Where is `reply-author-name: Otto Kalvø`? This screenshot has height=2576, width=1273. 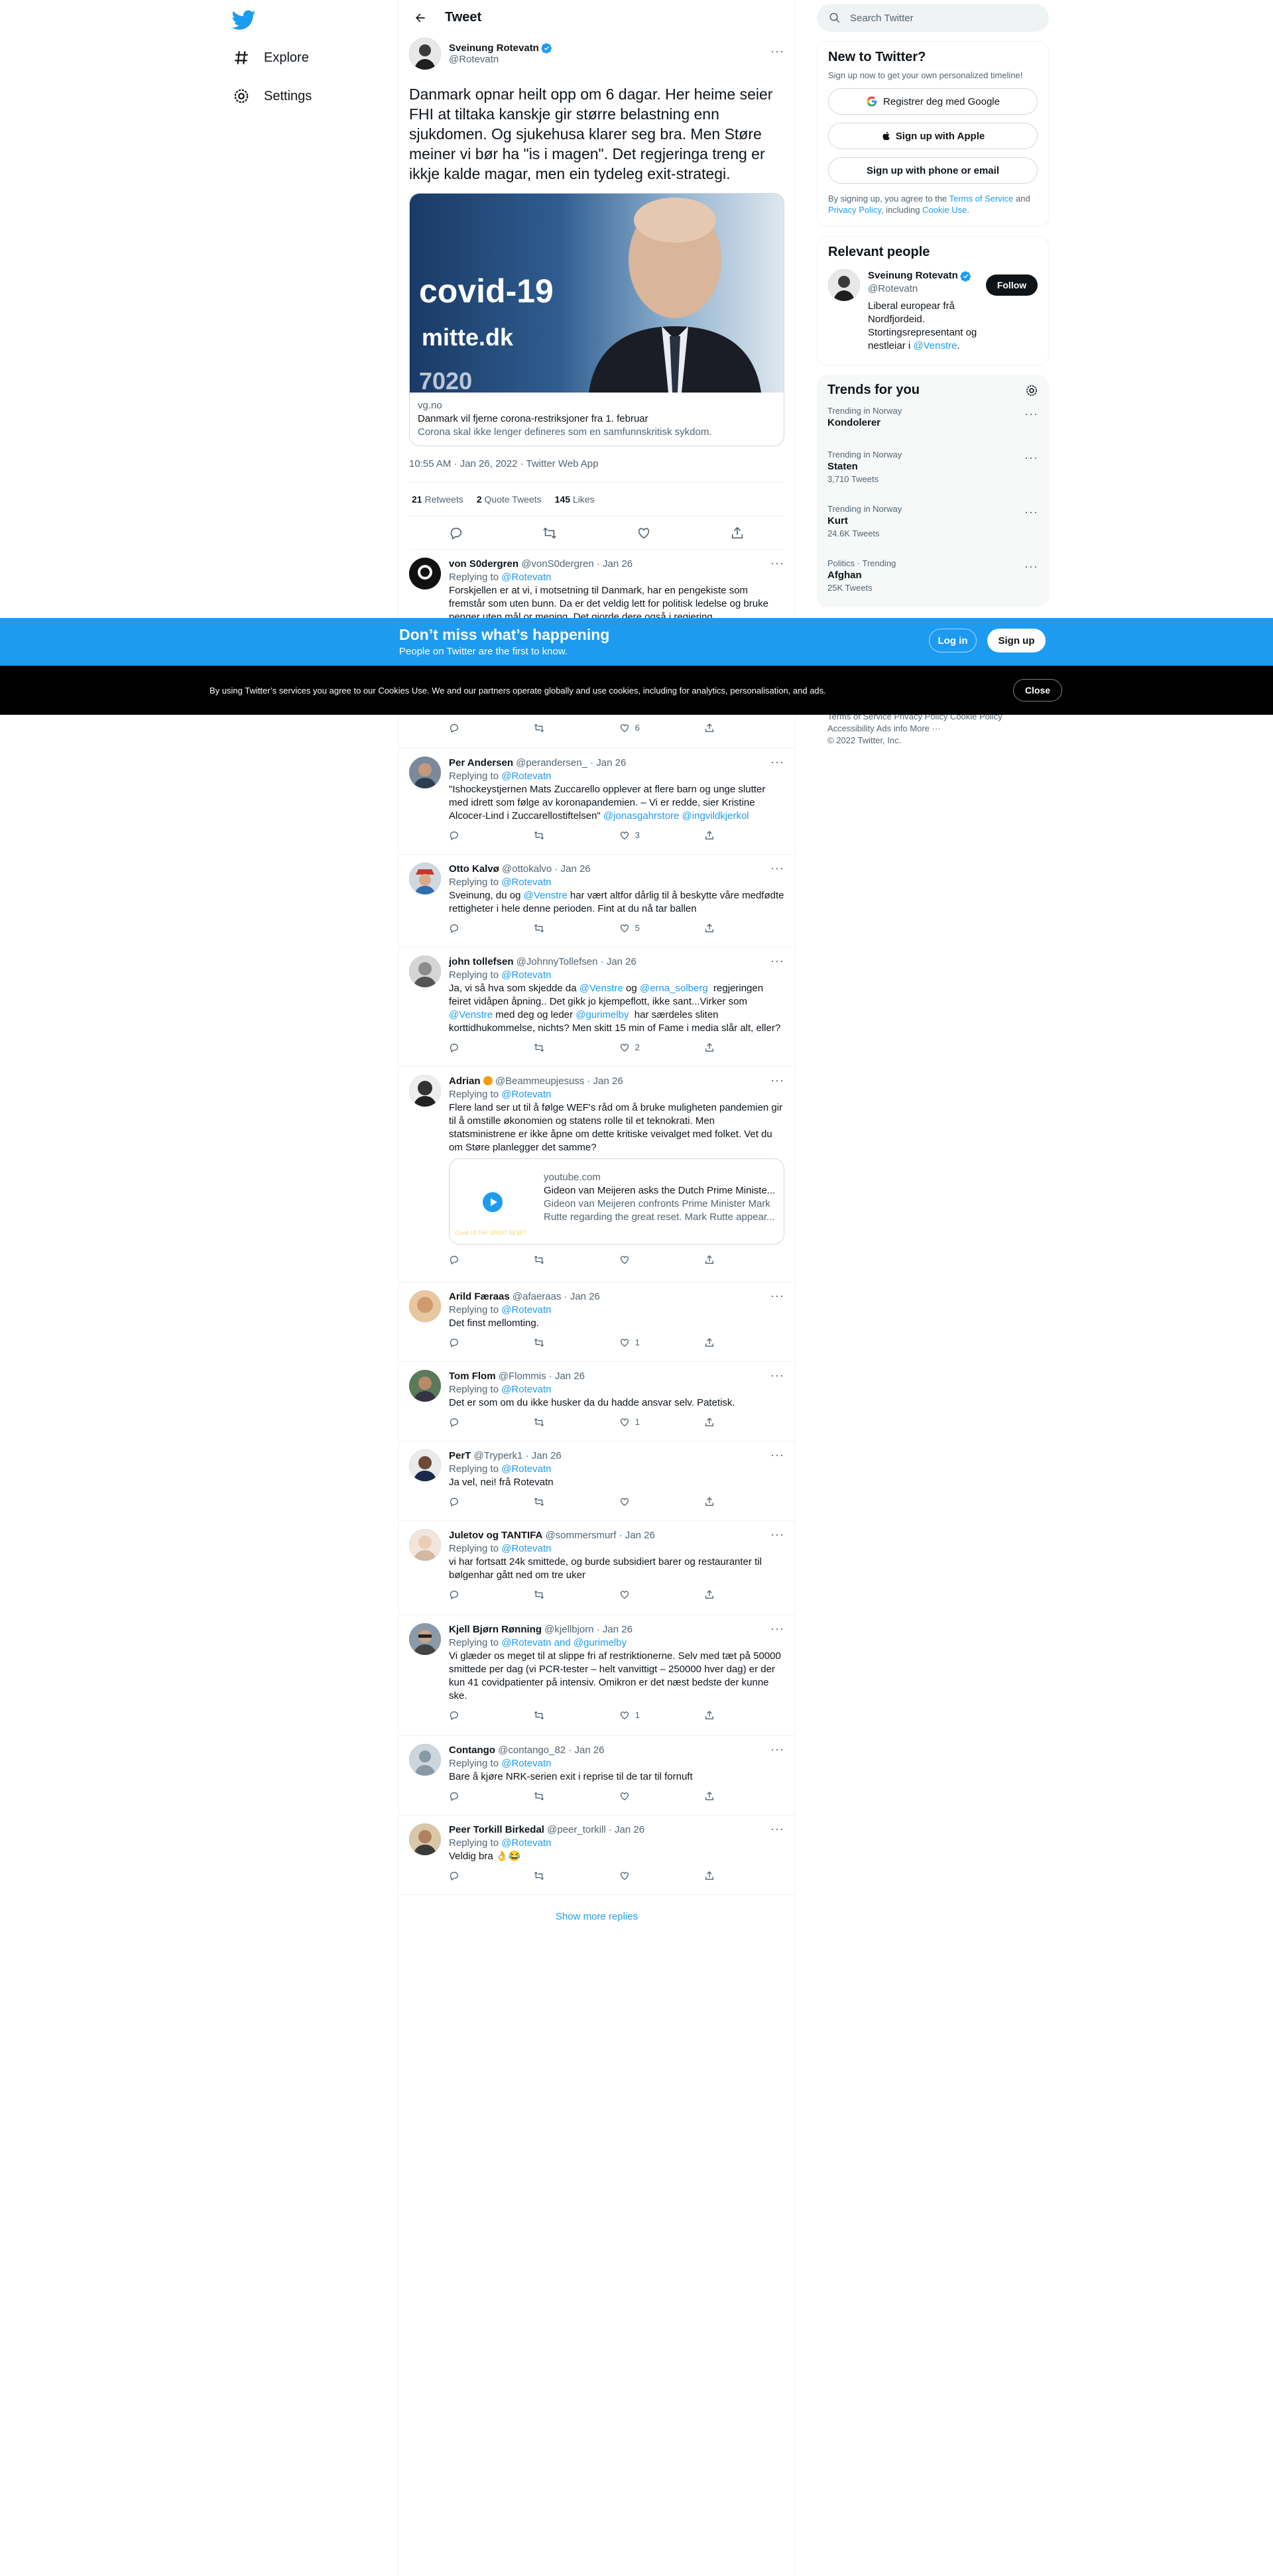
reply-author-name: Otto Kalvø is located at coordinates (474, 869).